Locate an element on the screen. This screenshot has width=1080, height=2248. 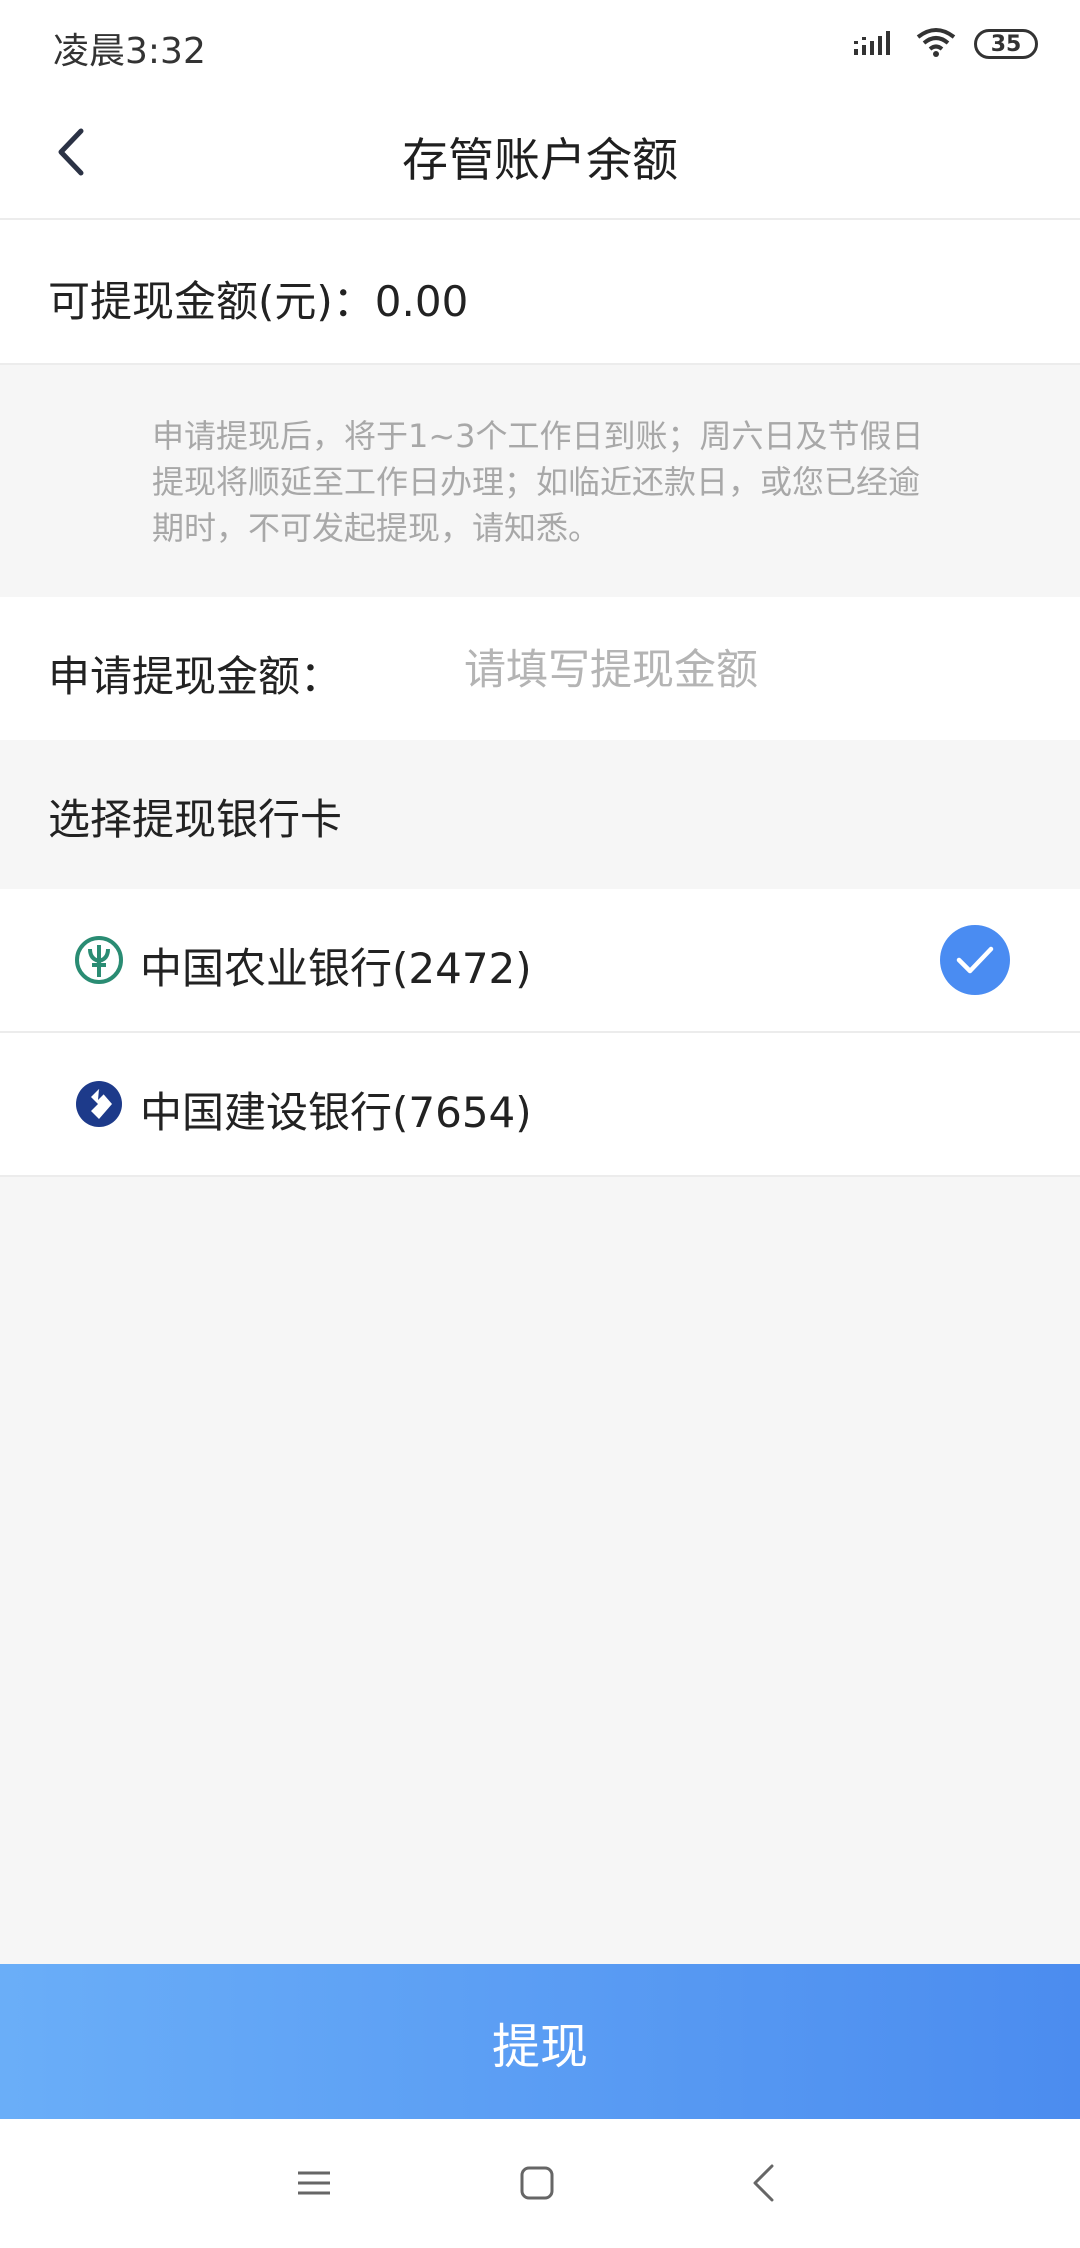
signal-icon is located at coordinates (876, 44).